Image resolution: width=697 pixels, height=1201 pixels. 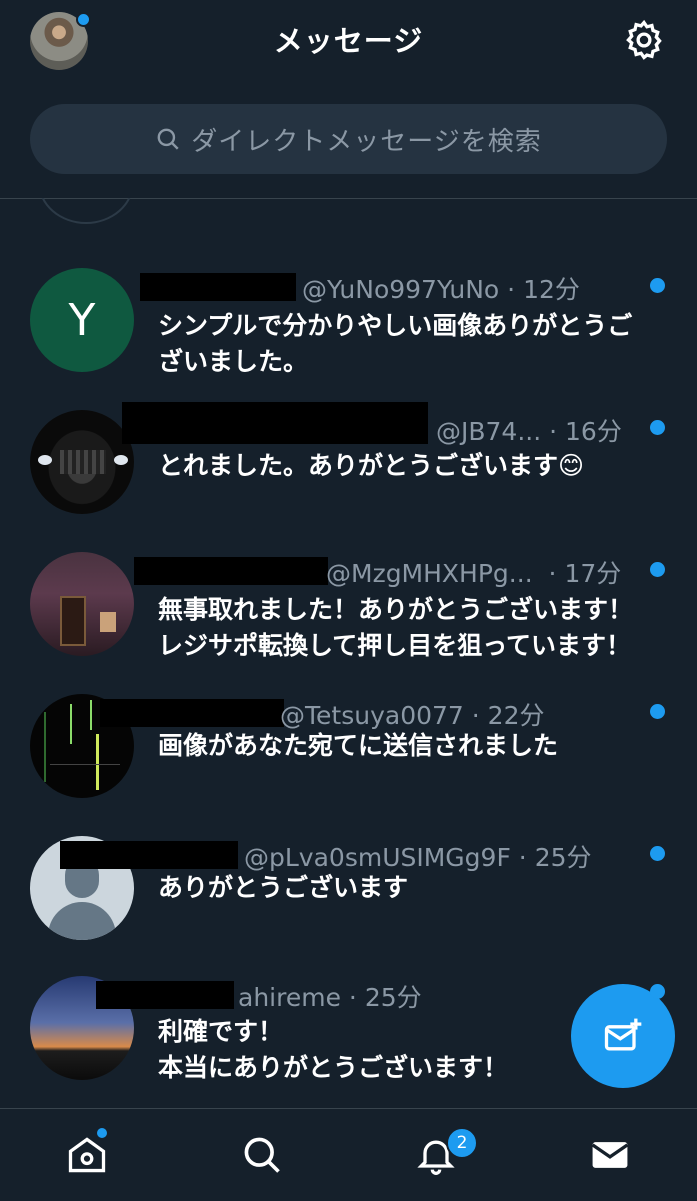 I want to click on conversation-row: @JB74... · 16分 とれました。ありがとうございます😊, so click(x=348, y=461).